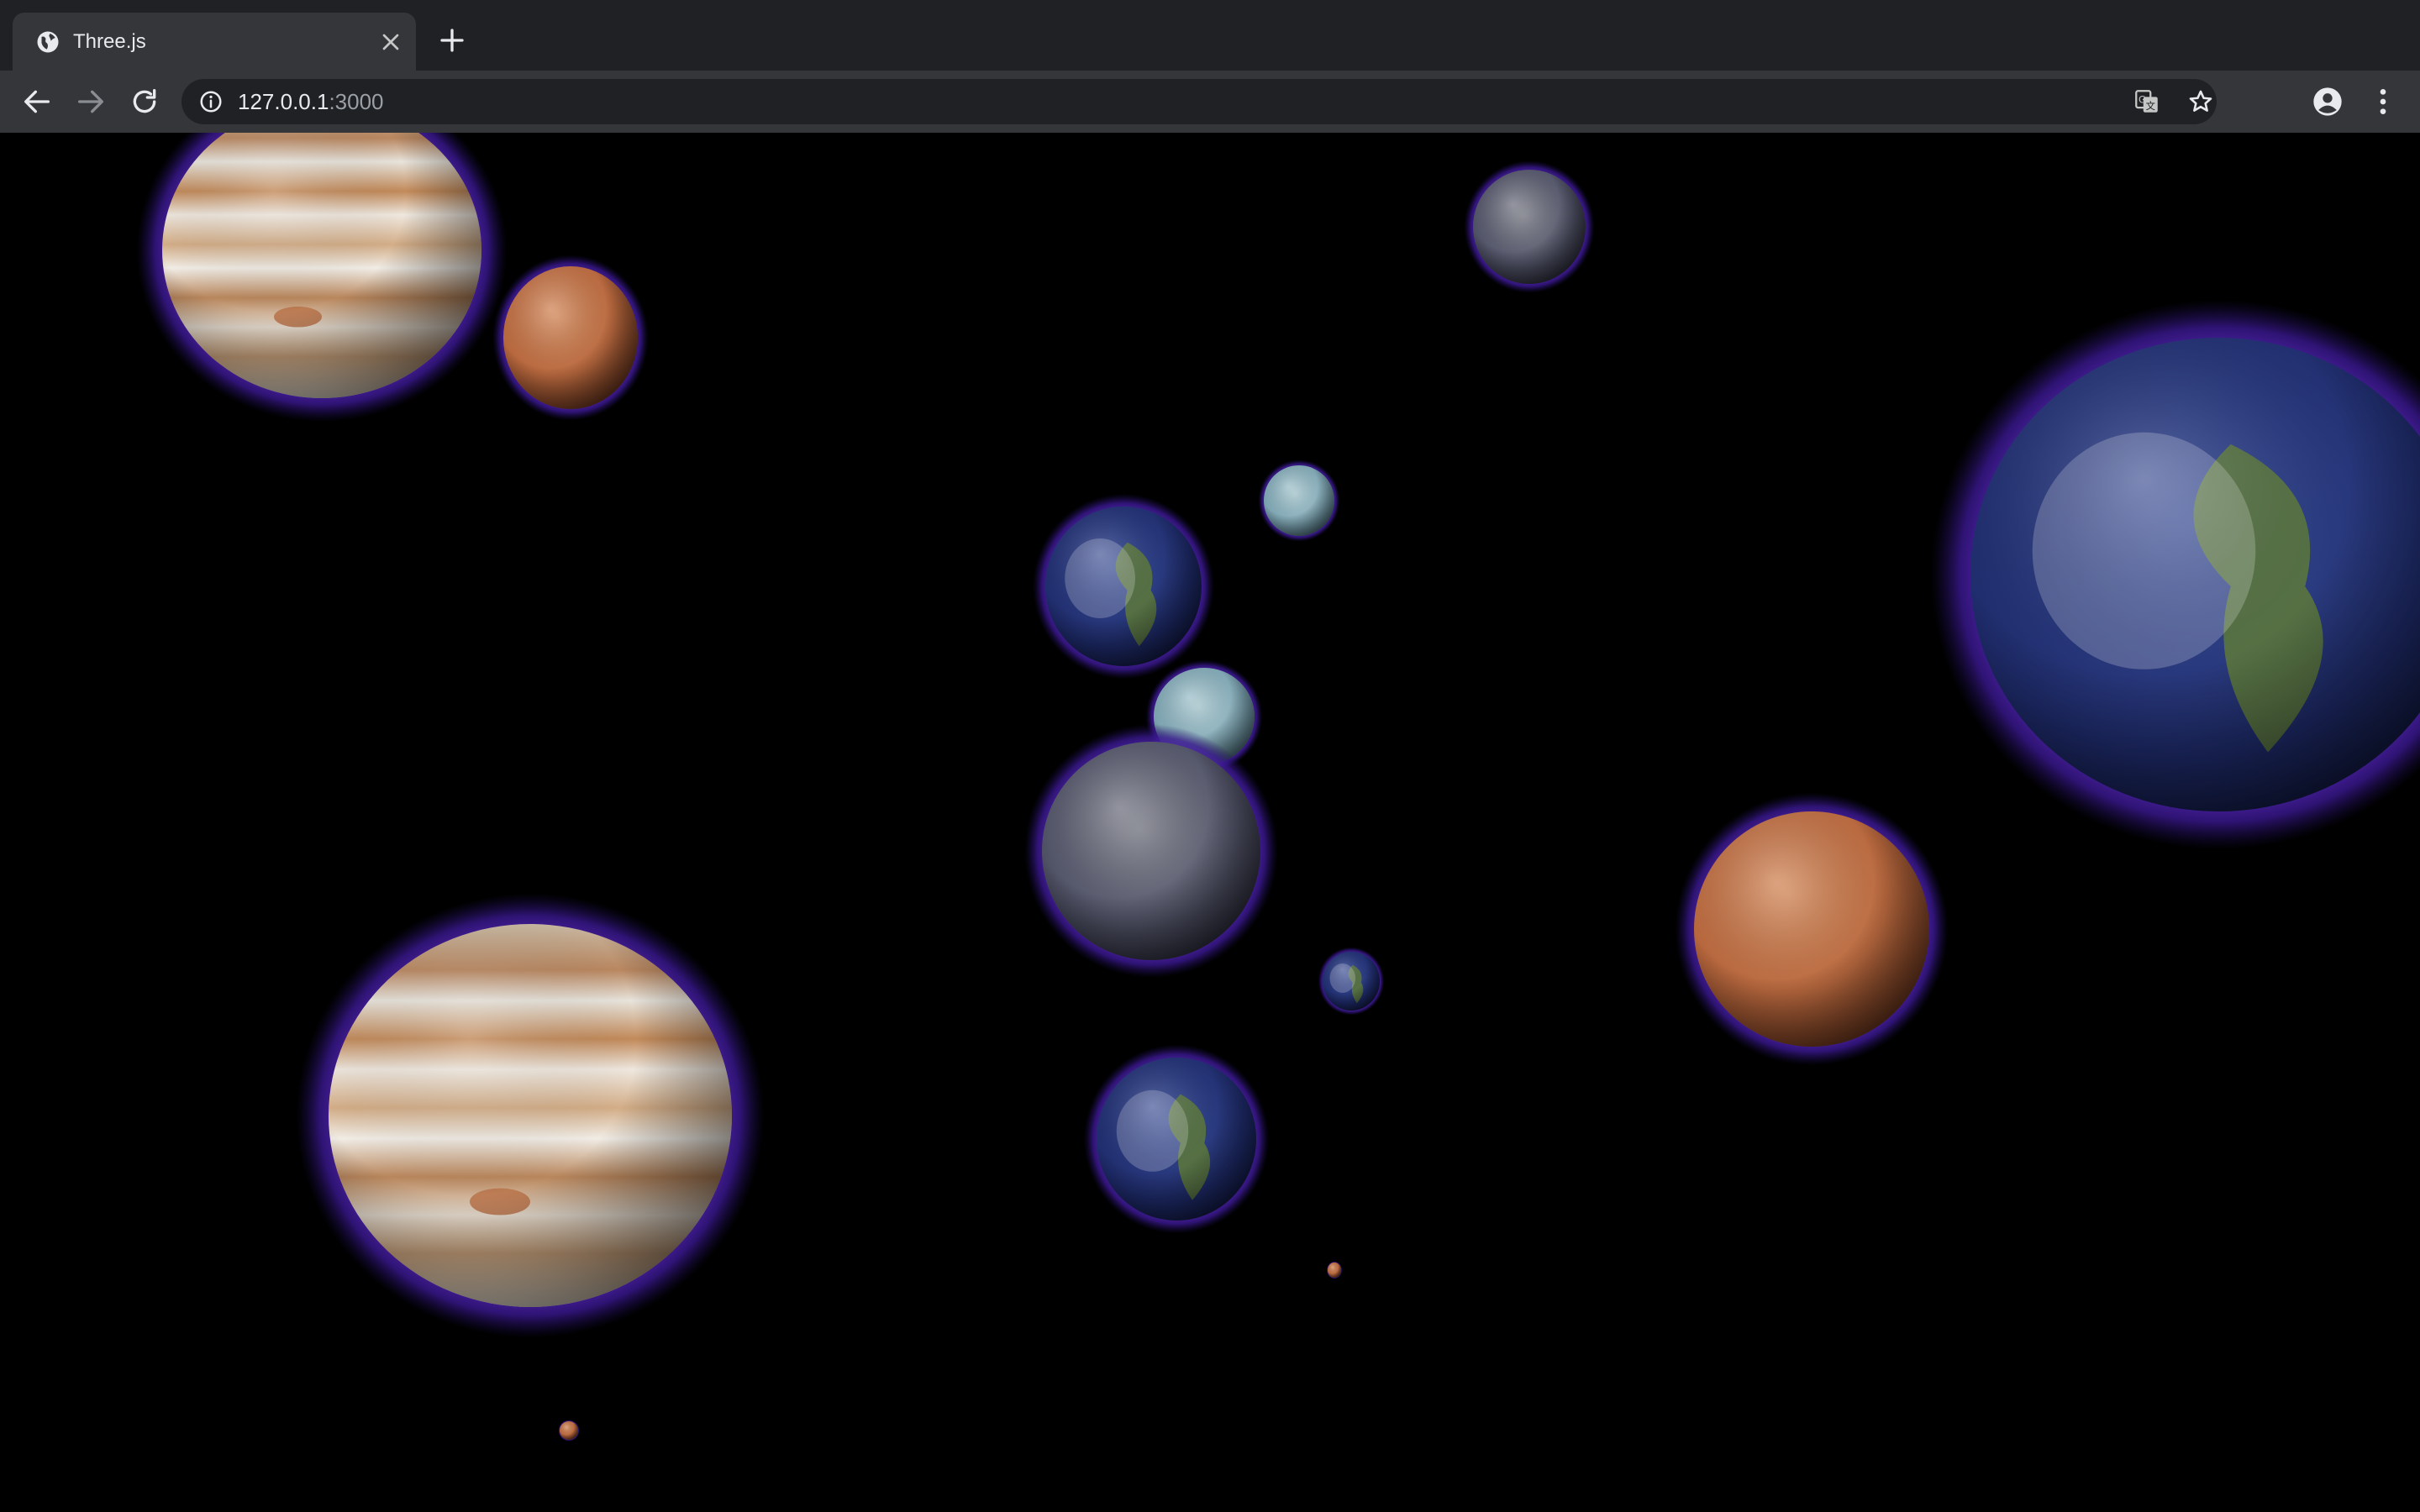 The height and width of the screenshot is (1512, 2420). I want to click on account-circle-icon, so click(2328, 101).